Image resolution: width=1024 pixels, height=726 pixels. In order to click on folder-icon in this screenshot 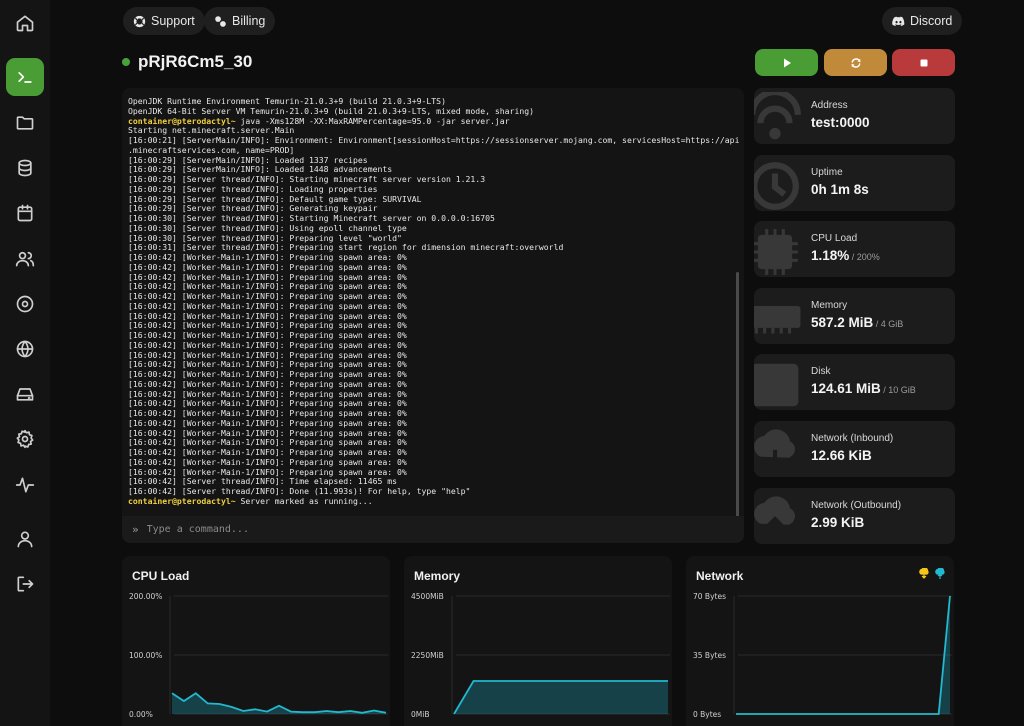, I will do `click(25, 123)`.